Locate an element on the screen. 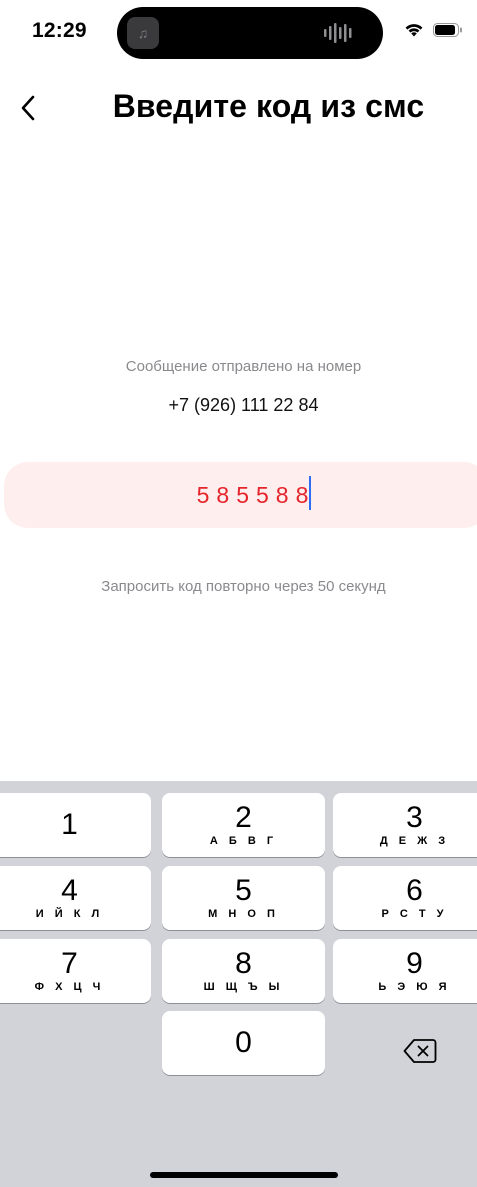 This screenshot has height=1187, width=477. key-number: 4 is located at coordinates (69, 890).